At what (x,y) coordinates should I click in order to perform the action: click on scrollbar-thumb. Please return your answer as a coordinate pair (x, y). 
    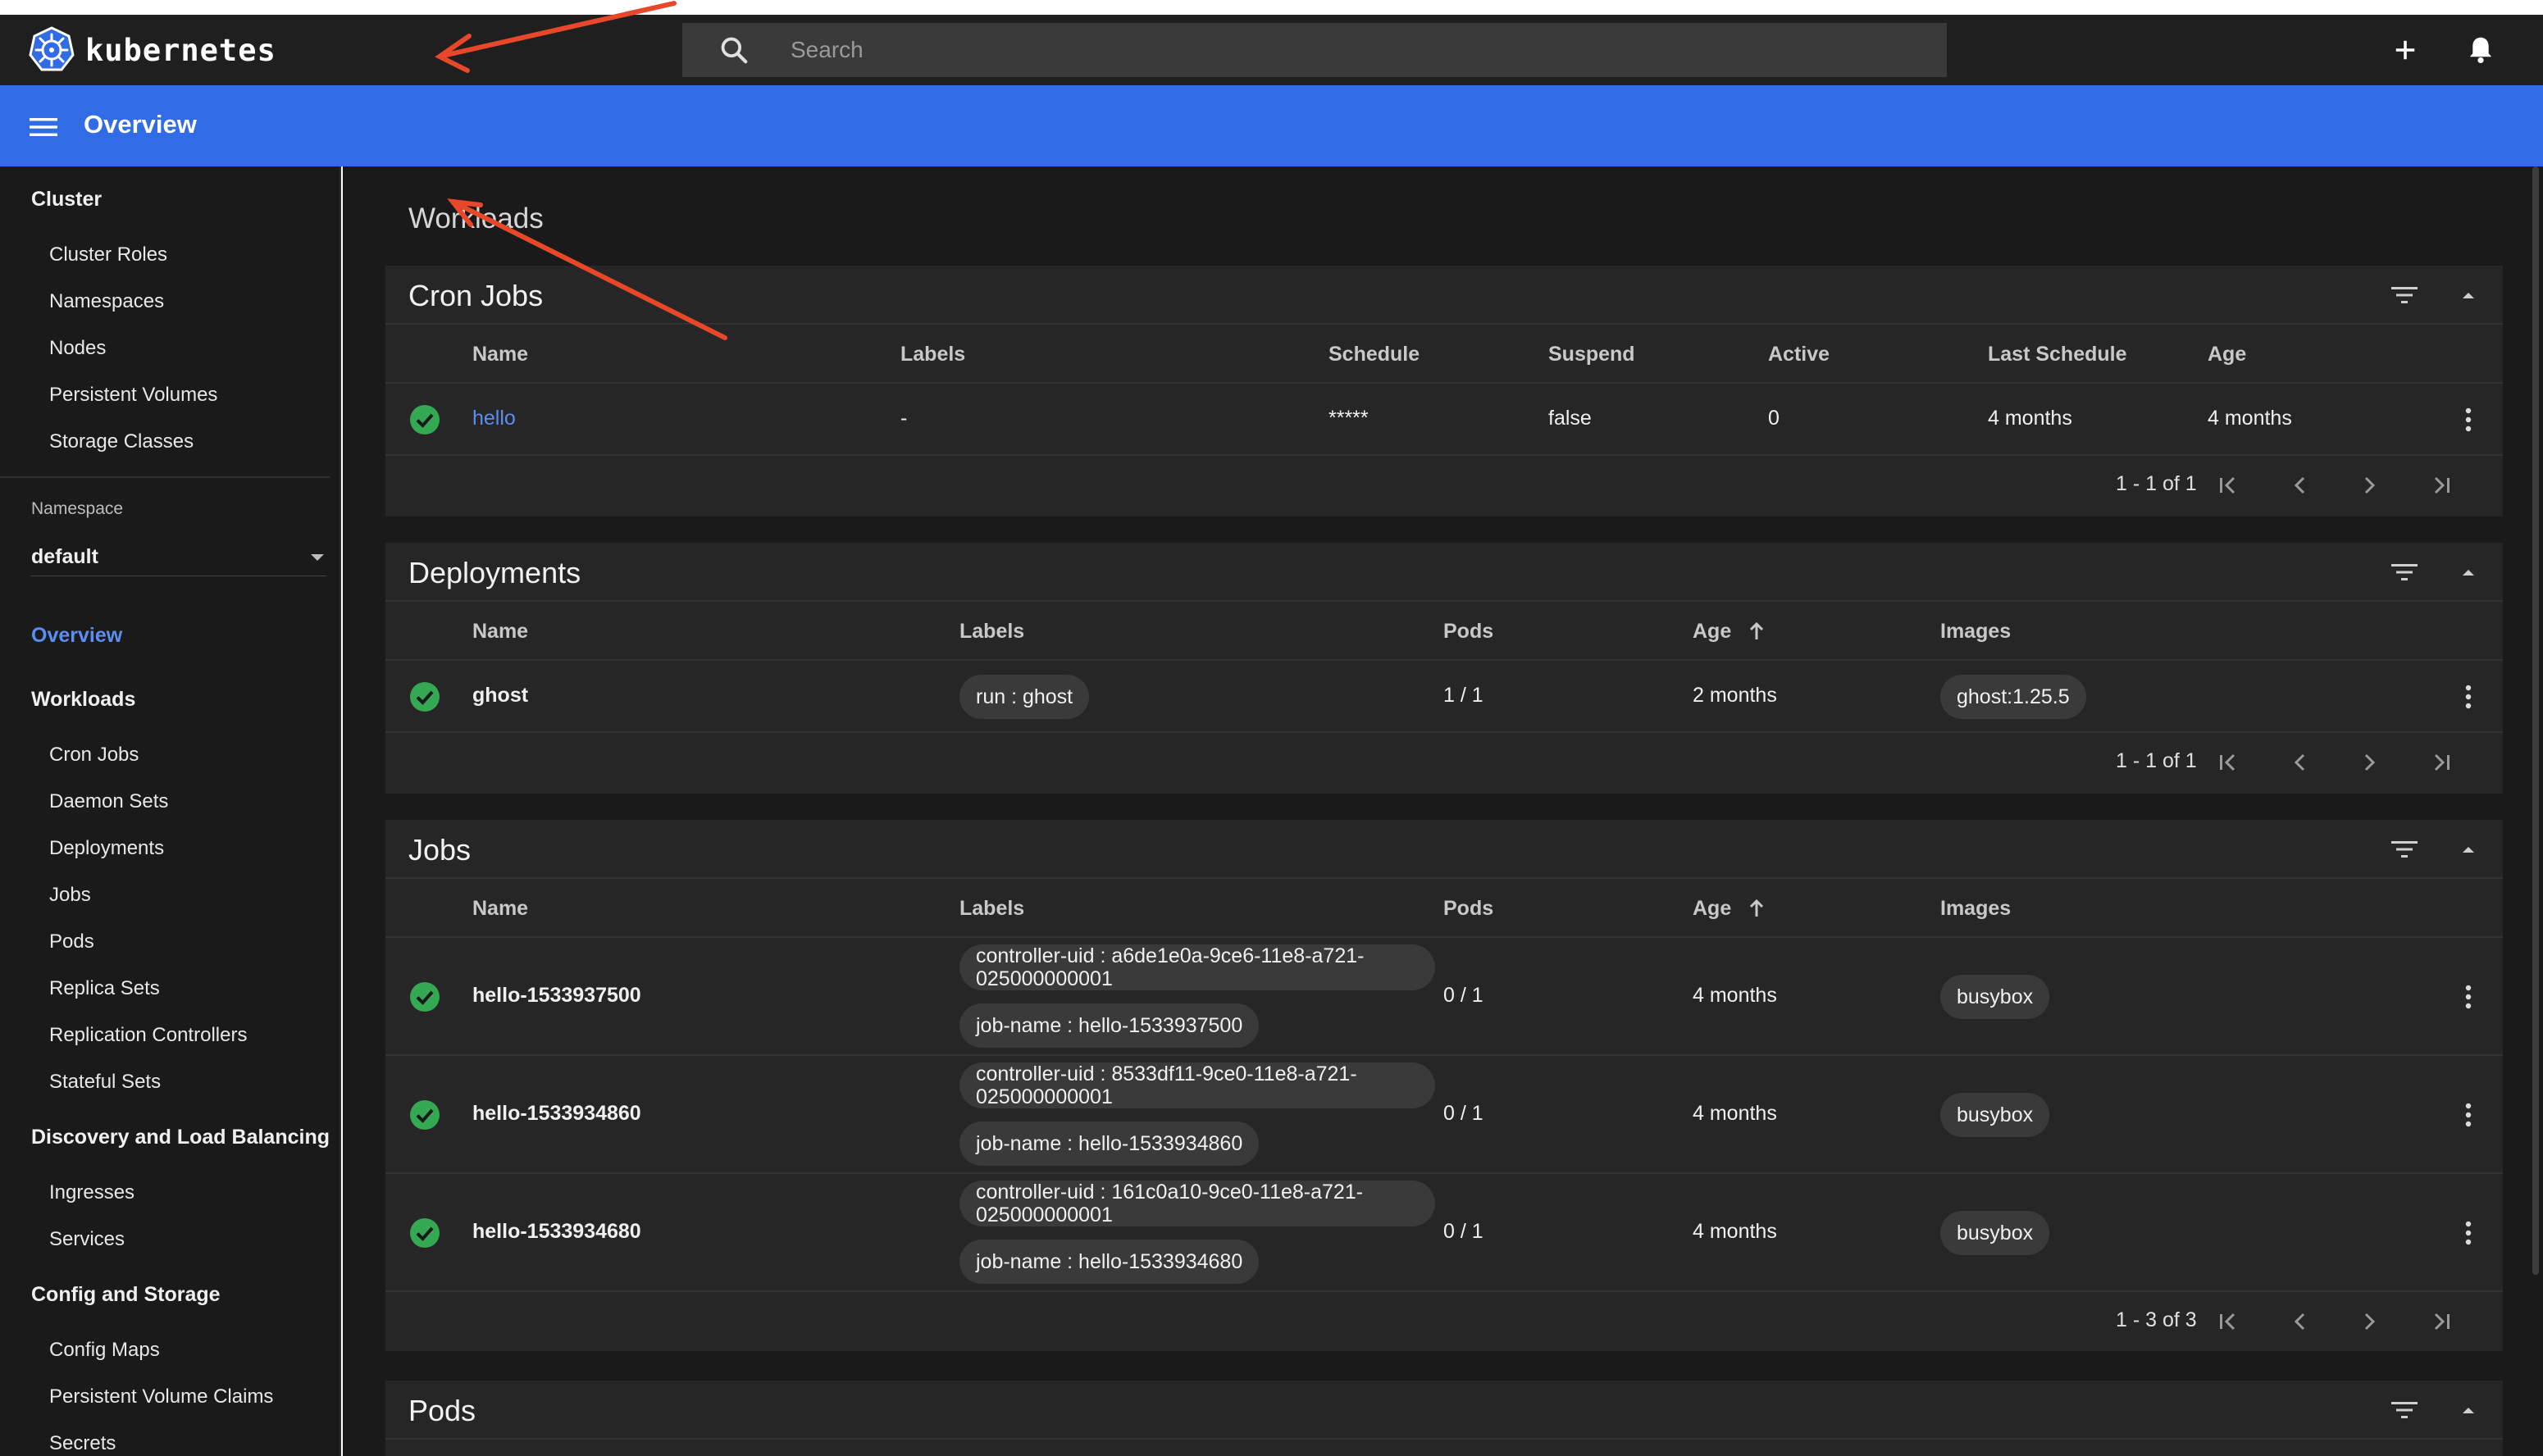
    Looking at the image, I should click on (2535, 720).